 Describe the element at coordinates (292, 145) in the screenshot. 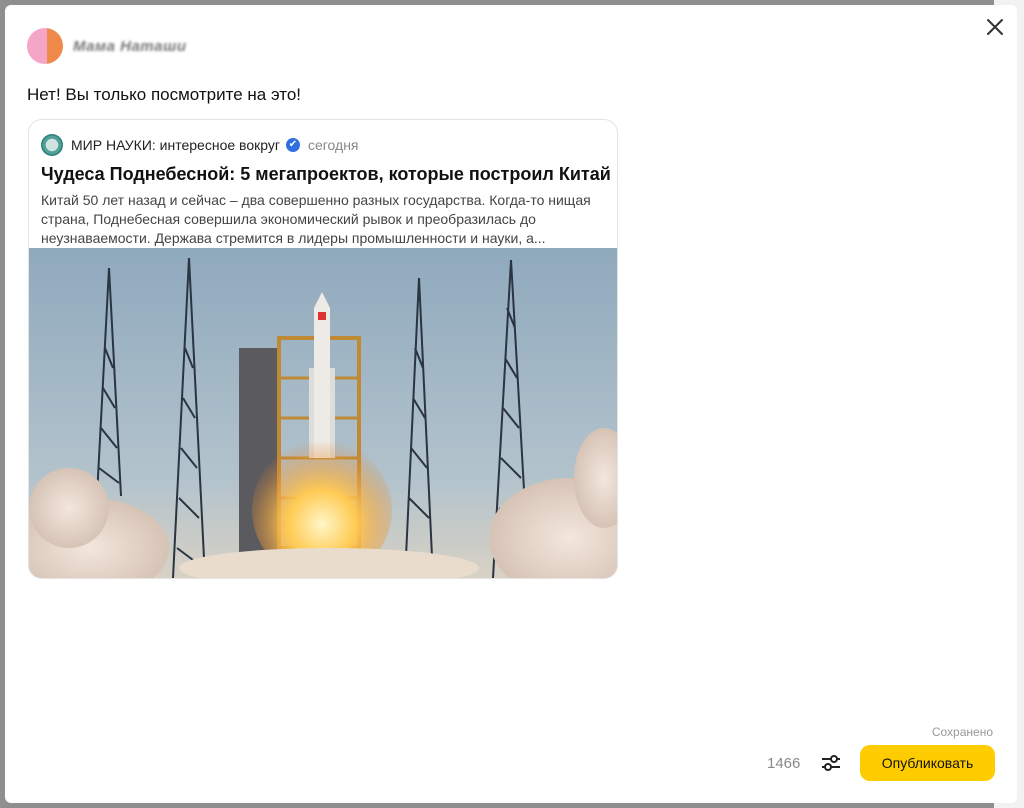

I see `verified-check-icon: ✔` at that location.